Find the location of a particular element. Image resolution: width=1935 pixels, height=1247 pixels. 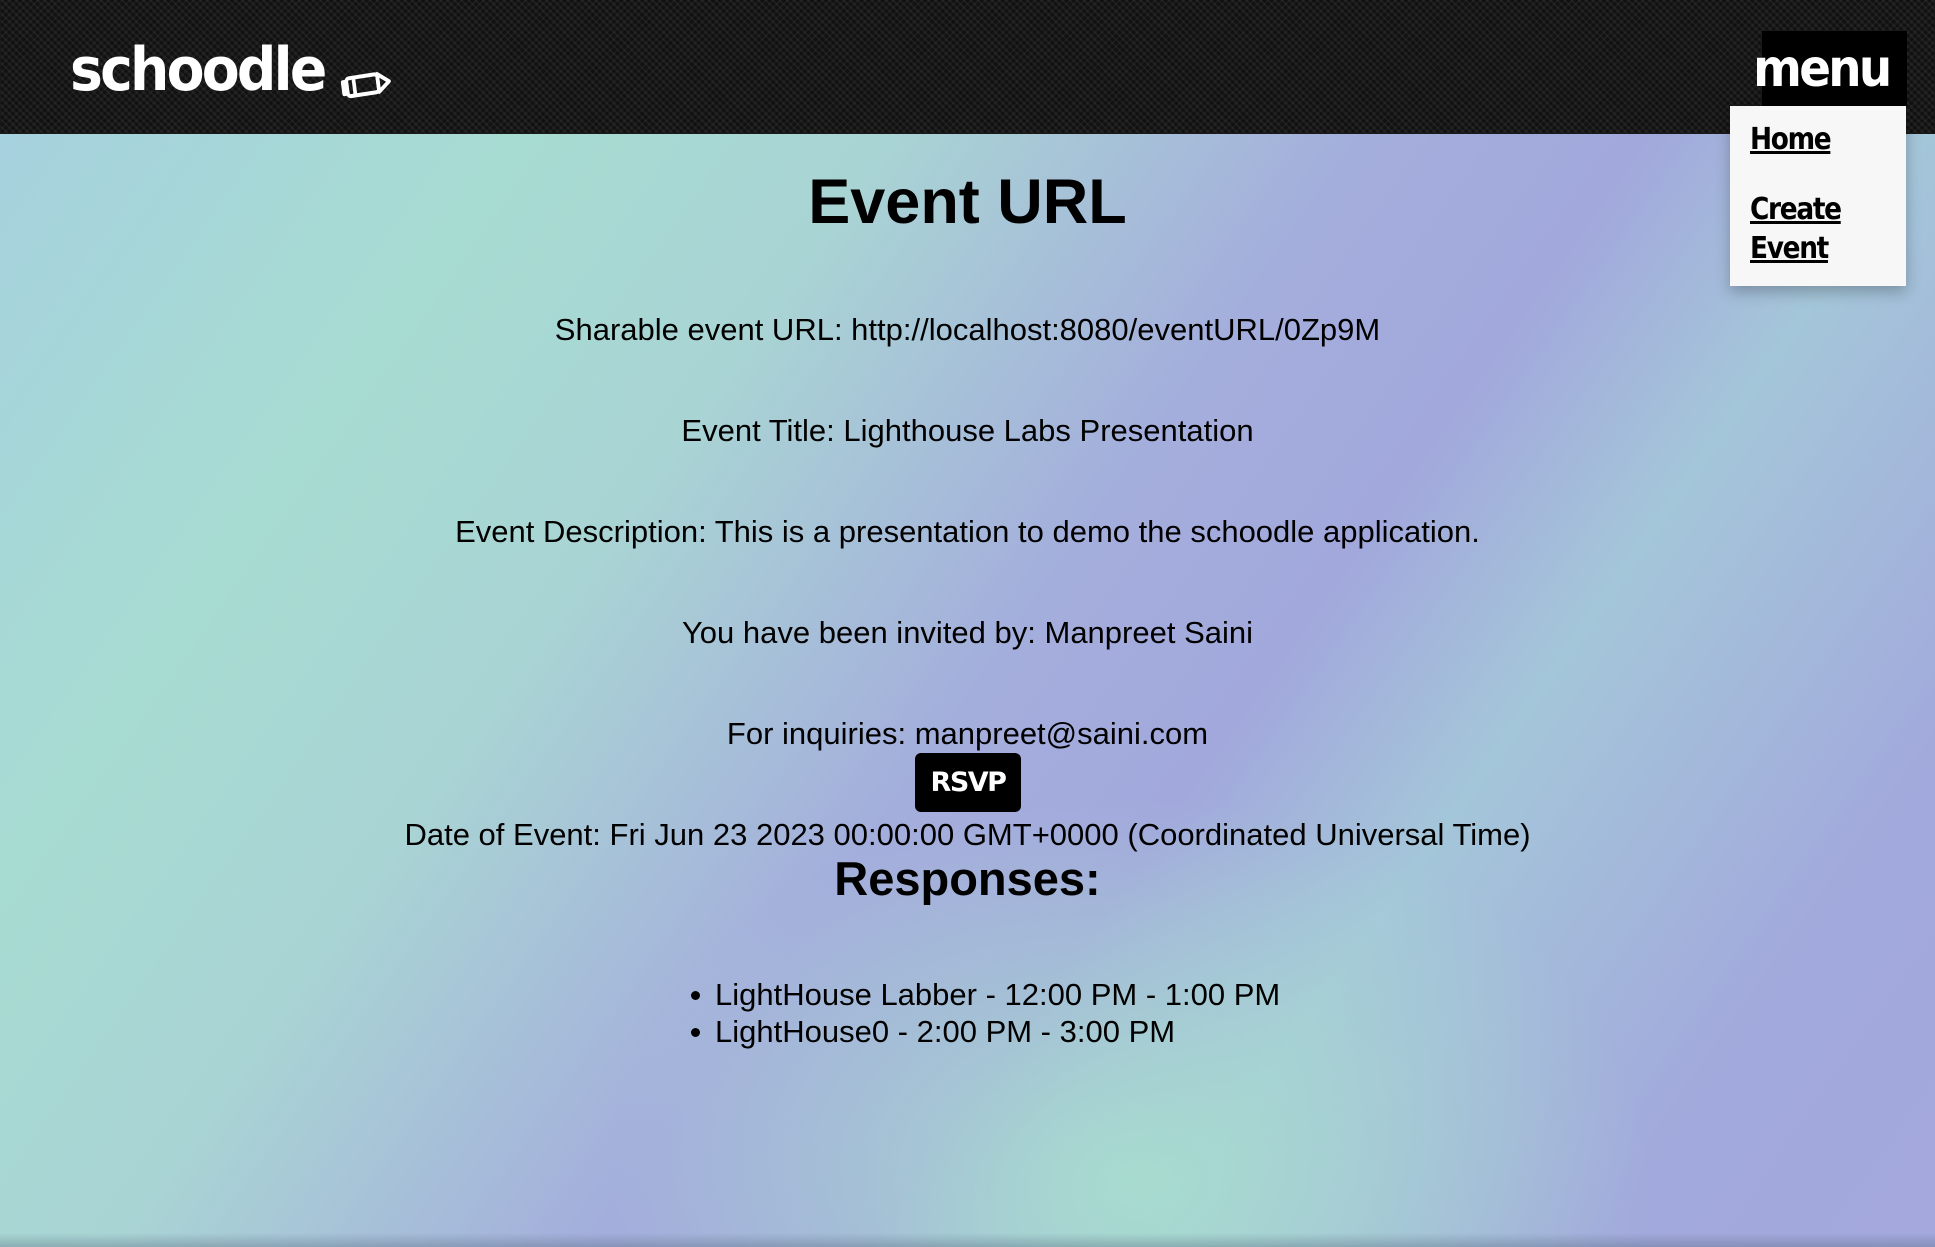

logo: schoodle is located at coordinates (230, 70).